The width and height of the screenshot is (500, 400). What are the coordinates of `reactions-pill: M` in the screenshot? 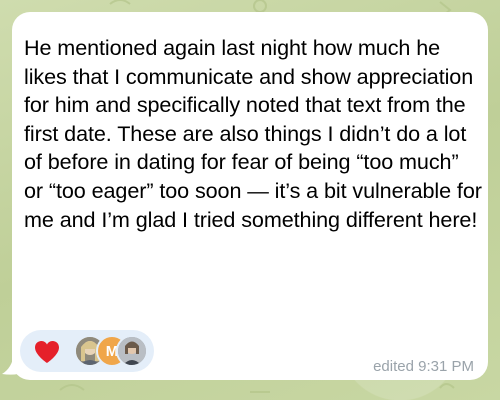 It's located at (87, 351).